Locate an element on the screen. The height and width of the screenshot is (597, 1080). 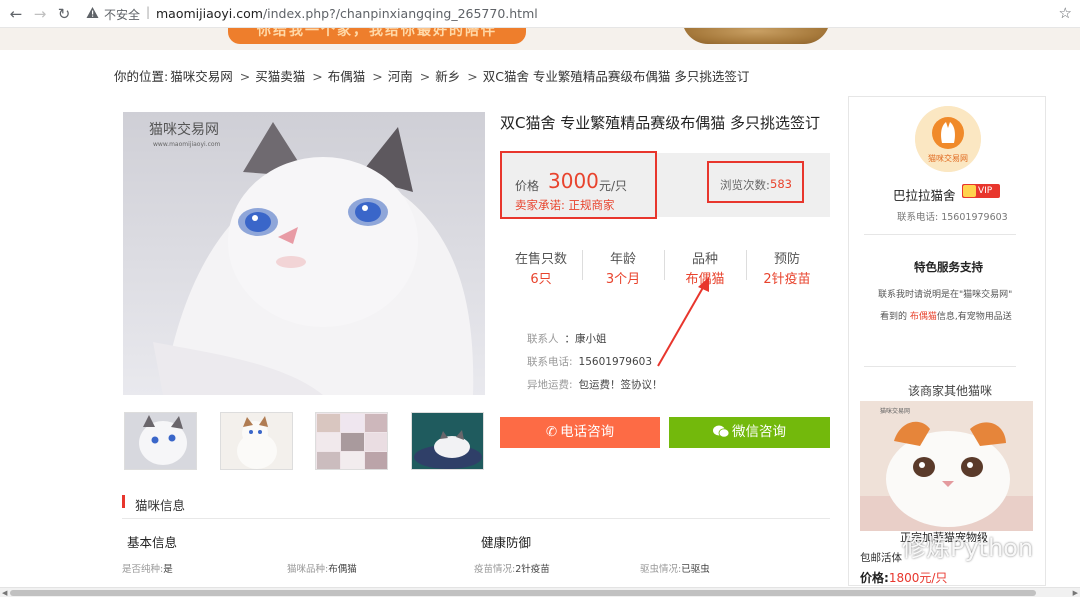
detail-item: 是否纯种:是 is located at coordinates (147, 568).